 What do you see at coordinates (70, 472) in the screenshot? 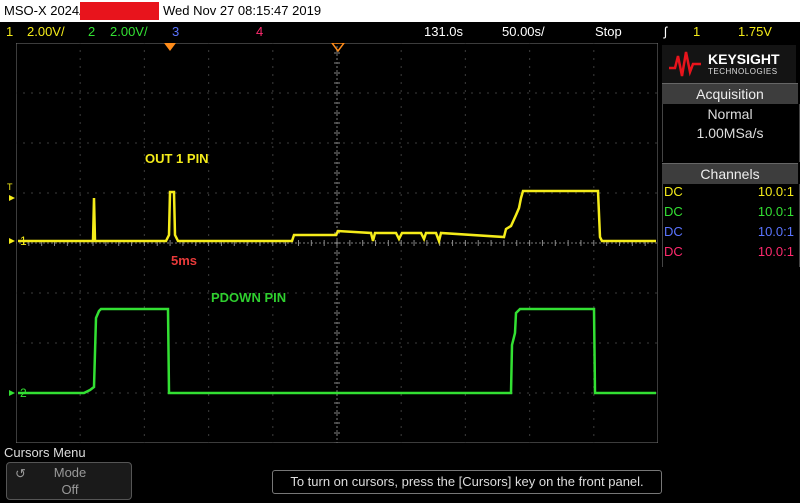
I see `softkey-mode-label: Mode` at bounding box center [70, 472].